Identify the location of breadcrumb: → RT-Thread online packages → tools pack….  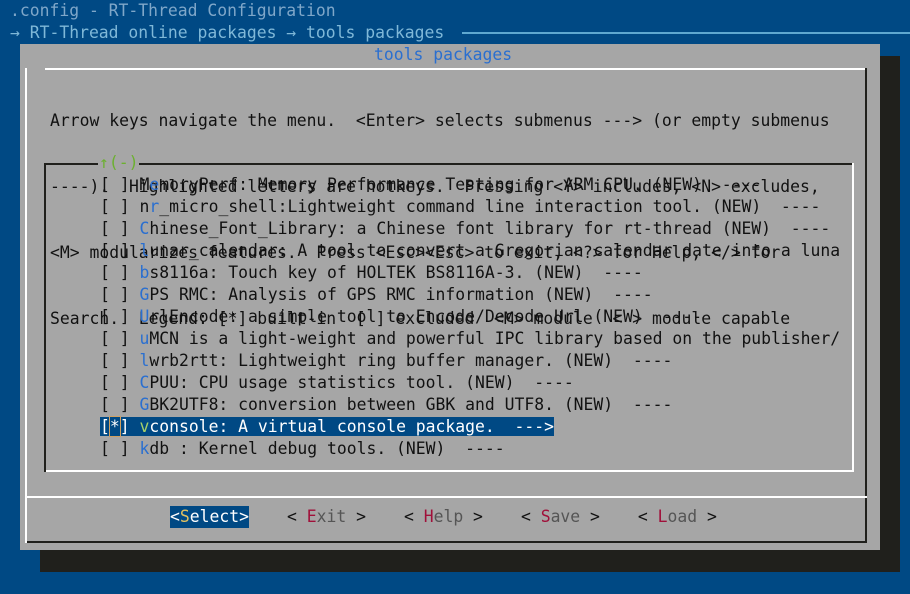
(227, 32).